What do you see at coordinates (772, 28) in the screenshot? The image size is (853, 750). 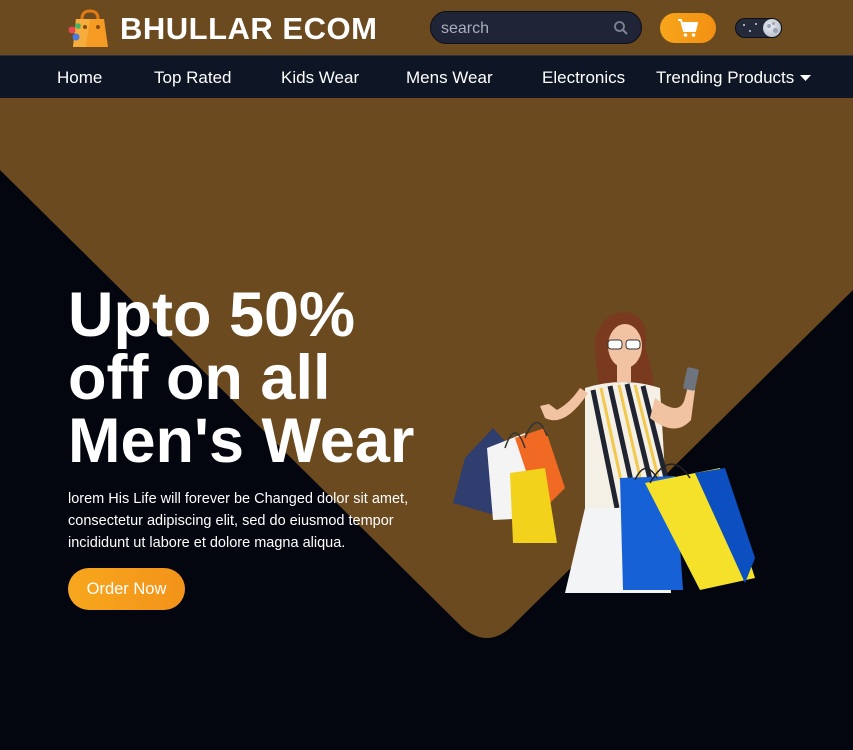 I see `moon-icon` at bounding box center [772, 28].